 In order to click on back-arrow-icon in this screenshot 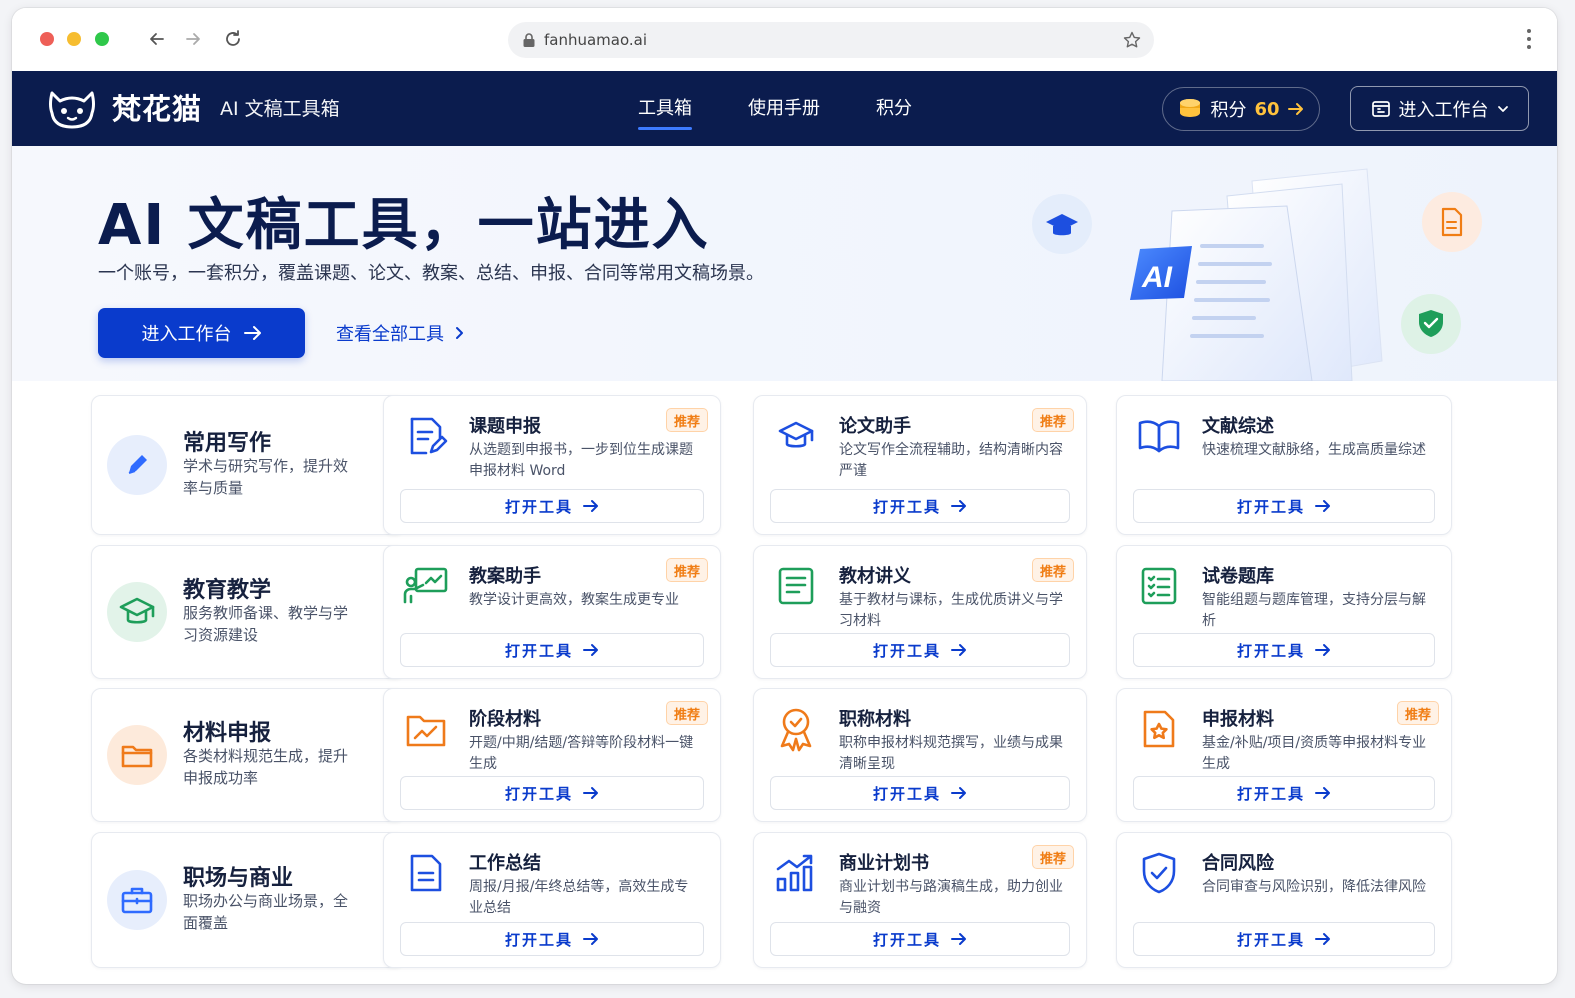, I will do `click(157, 39)`.